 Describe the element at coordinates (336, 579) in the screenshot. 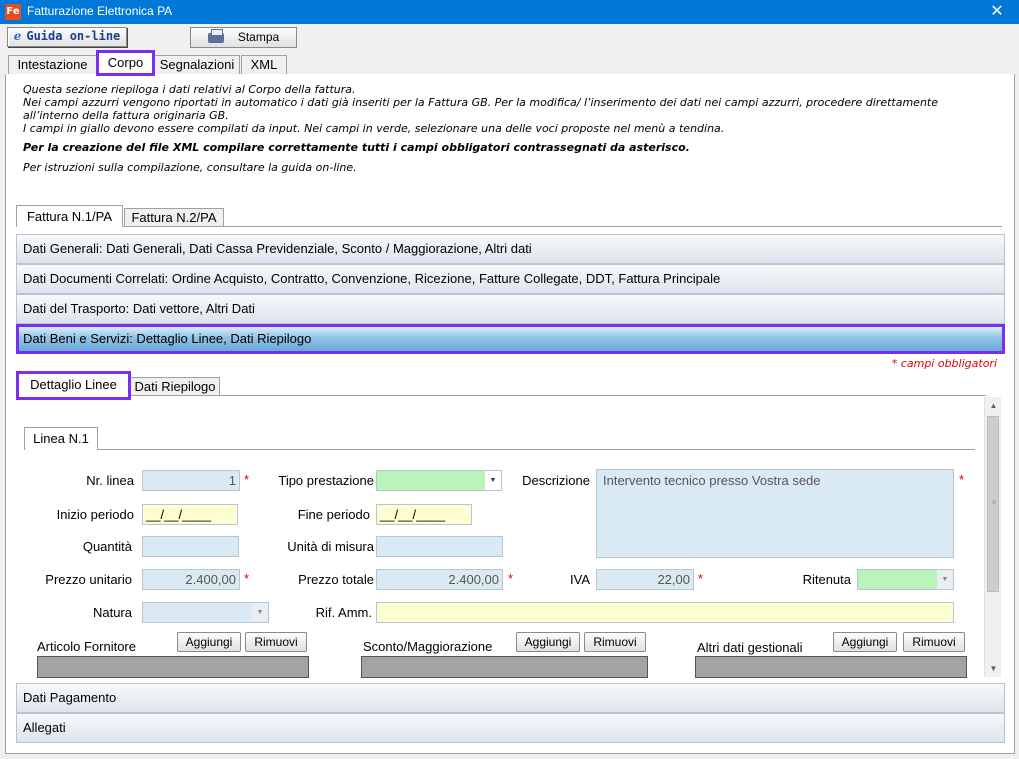

I see `prezzo-totale-label: Prezzo totale` at that location.